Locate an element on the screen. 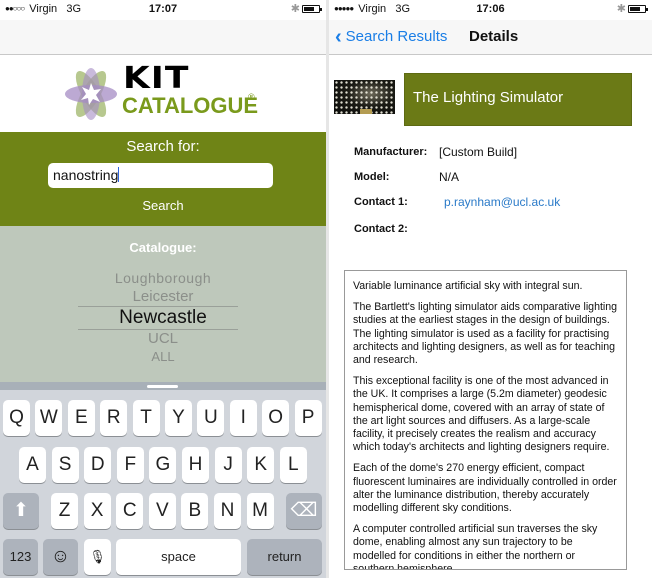 This screenshot has height=578, width=652. status-time: 17:07 is located at coordinates (163, 9).